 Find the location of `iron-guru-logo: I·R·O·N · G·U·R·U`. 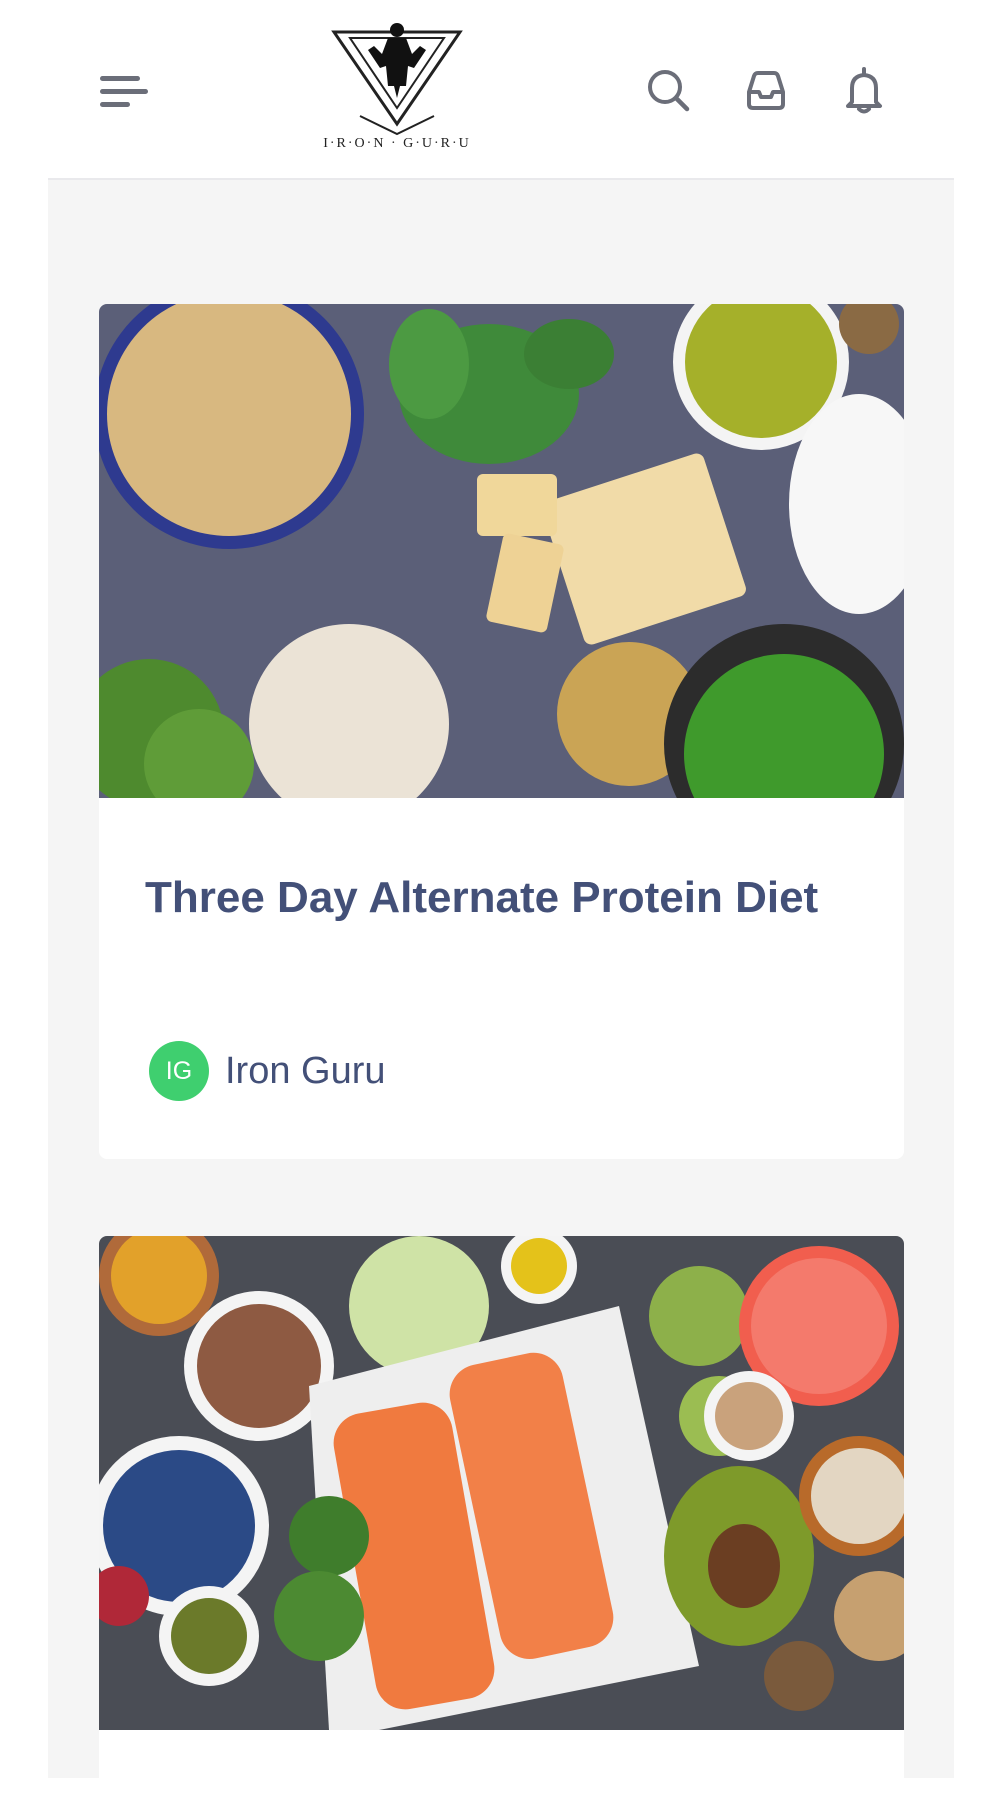

iron-guru-logo: I·R·O·N · G·U·R·U is located at coordinates (396, 88).